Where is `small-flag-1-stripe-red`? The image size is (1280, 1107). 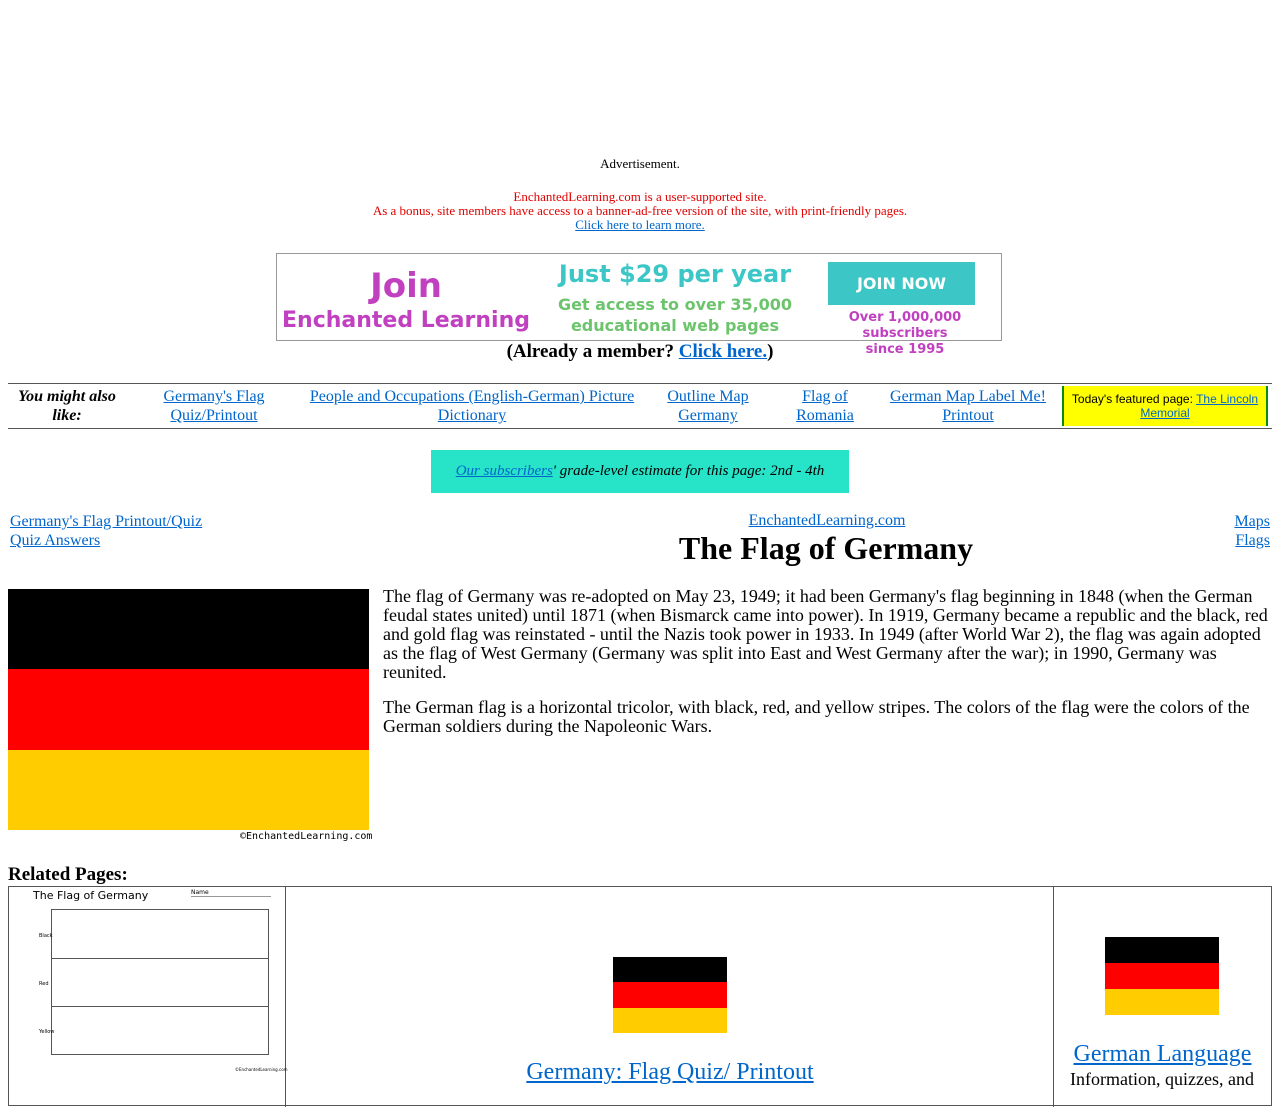 small-flag-1-stripe-red is located at coordinates (670, 995).